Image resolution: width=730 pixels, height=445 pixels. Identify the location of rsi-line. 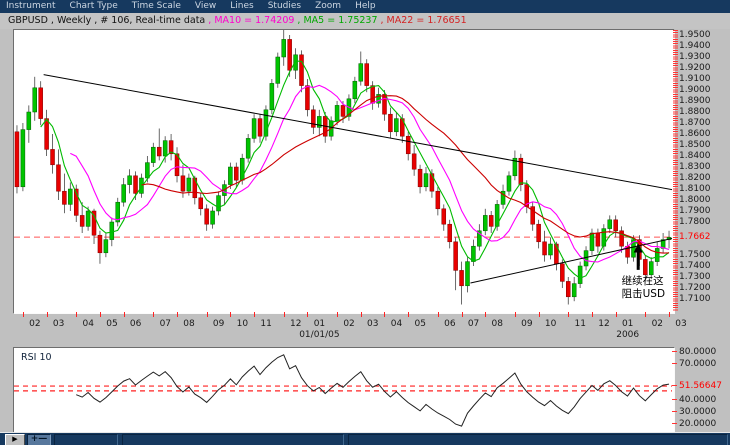
(373, 390).